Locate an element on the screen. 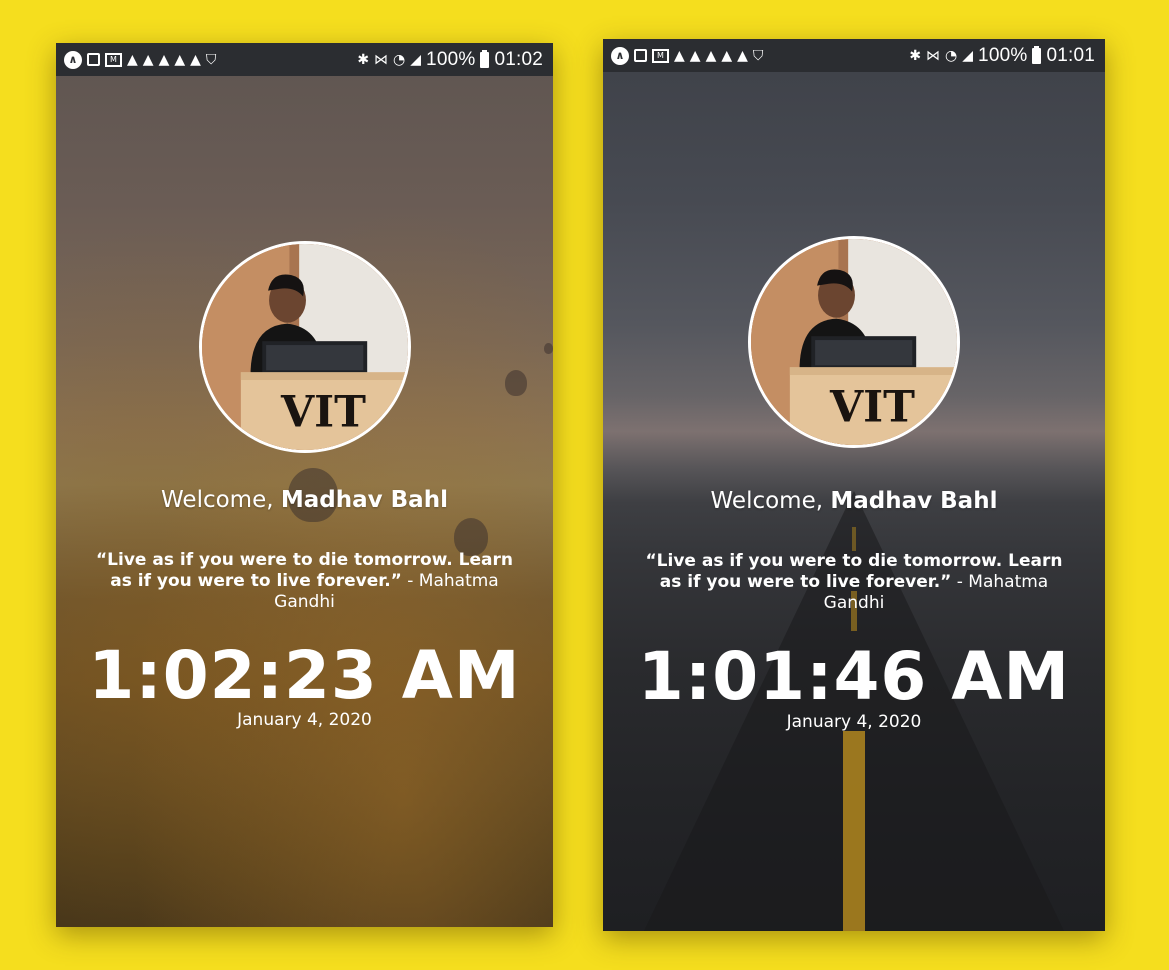  clock-block: 1:01:46 AM is located at coordinates (854, 677).